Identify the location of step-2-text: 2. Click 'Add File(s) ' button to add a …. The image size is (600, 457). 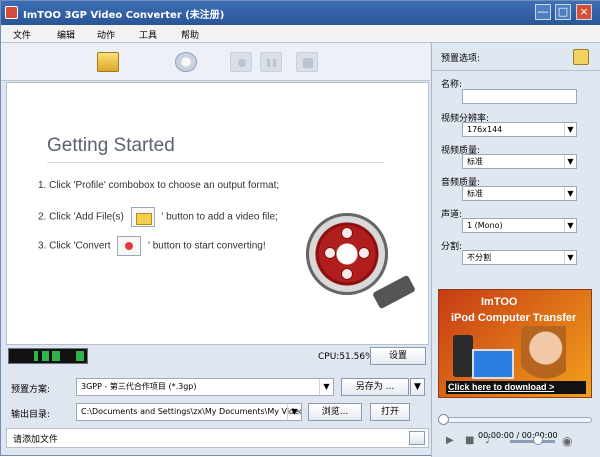
(158, 217).